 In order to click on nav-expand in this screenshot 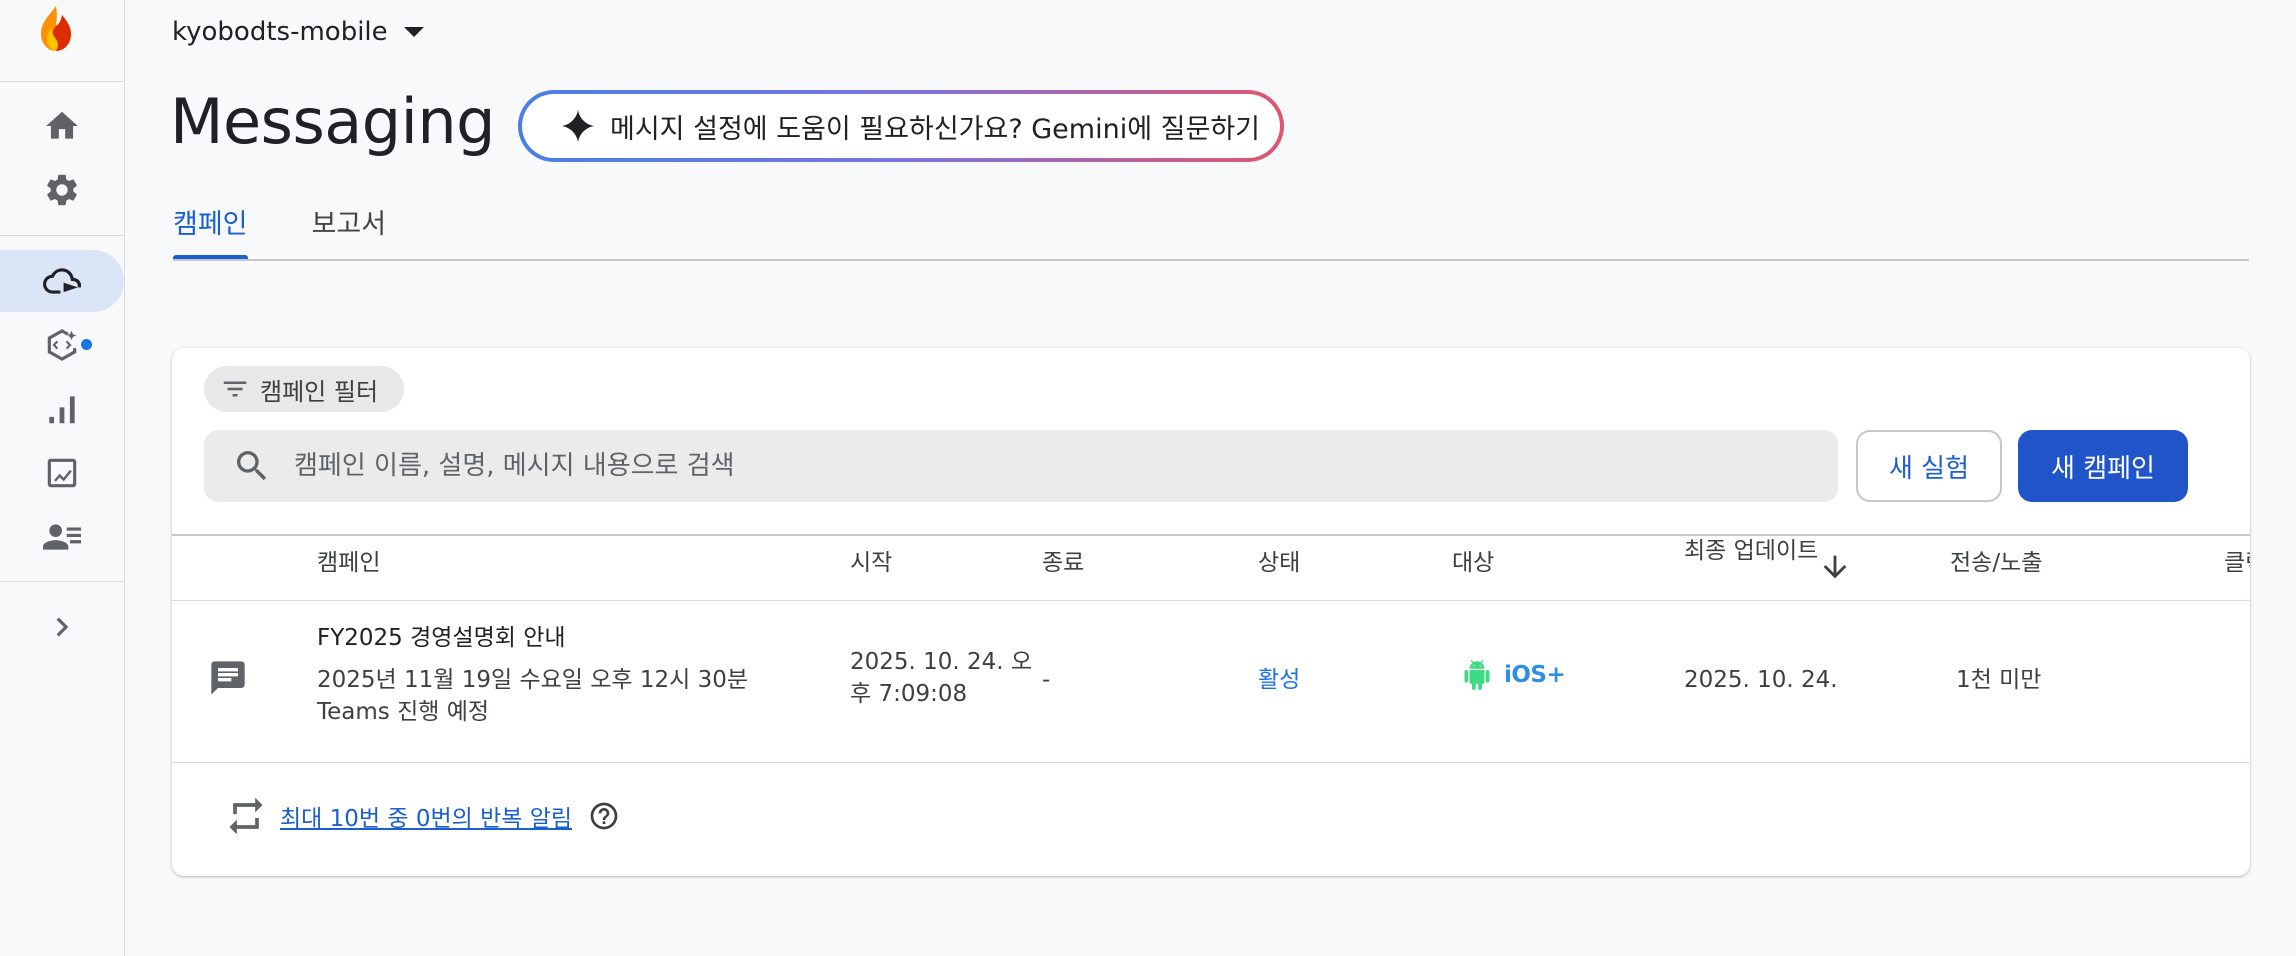, I will do `click(62, 627)`.